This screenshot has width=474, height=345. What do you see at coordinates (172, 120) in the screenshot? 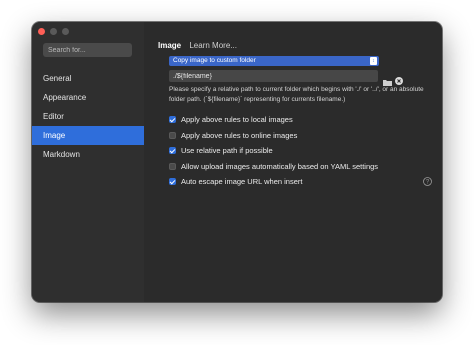
I see `checkbox-apply-local` at bounding box center [172, 120].